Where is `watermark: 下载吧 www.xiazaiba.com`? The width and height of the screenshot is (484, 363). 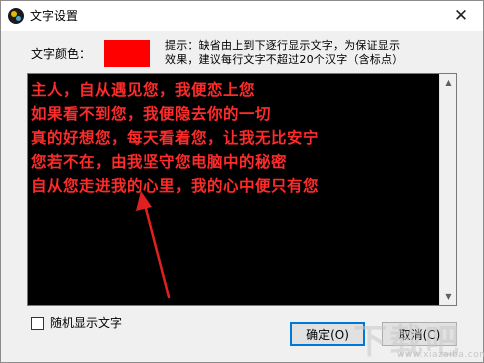 watermark: 下载吧 www.xiazaiba.com is located at coordinates (418, 338).